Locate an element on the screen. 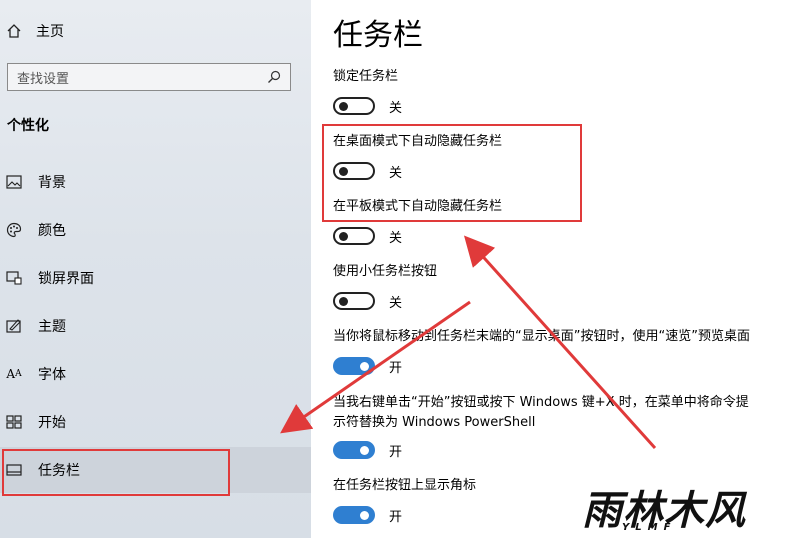 Image resolution: width=788 pixels, height=538 pixels. watermark-sub: YLMF is located at coordinates (649, 527).